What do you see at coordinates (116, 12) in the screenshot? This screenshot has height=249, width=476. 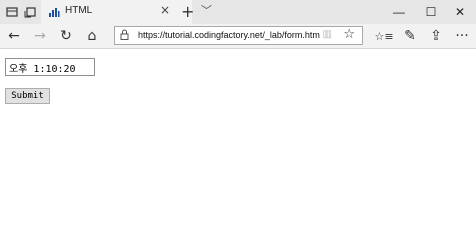 I see `tab-active: HTML ×` at bounding box center [116, 12].